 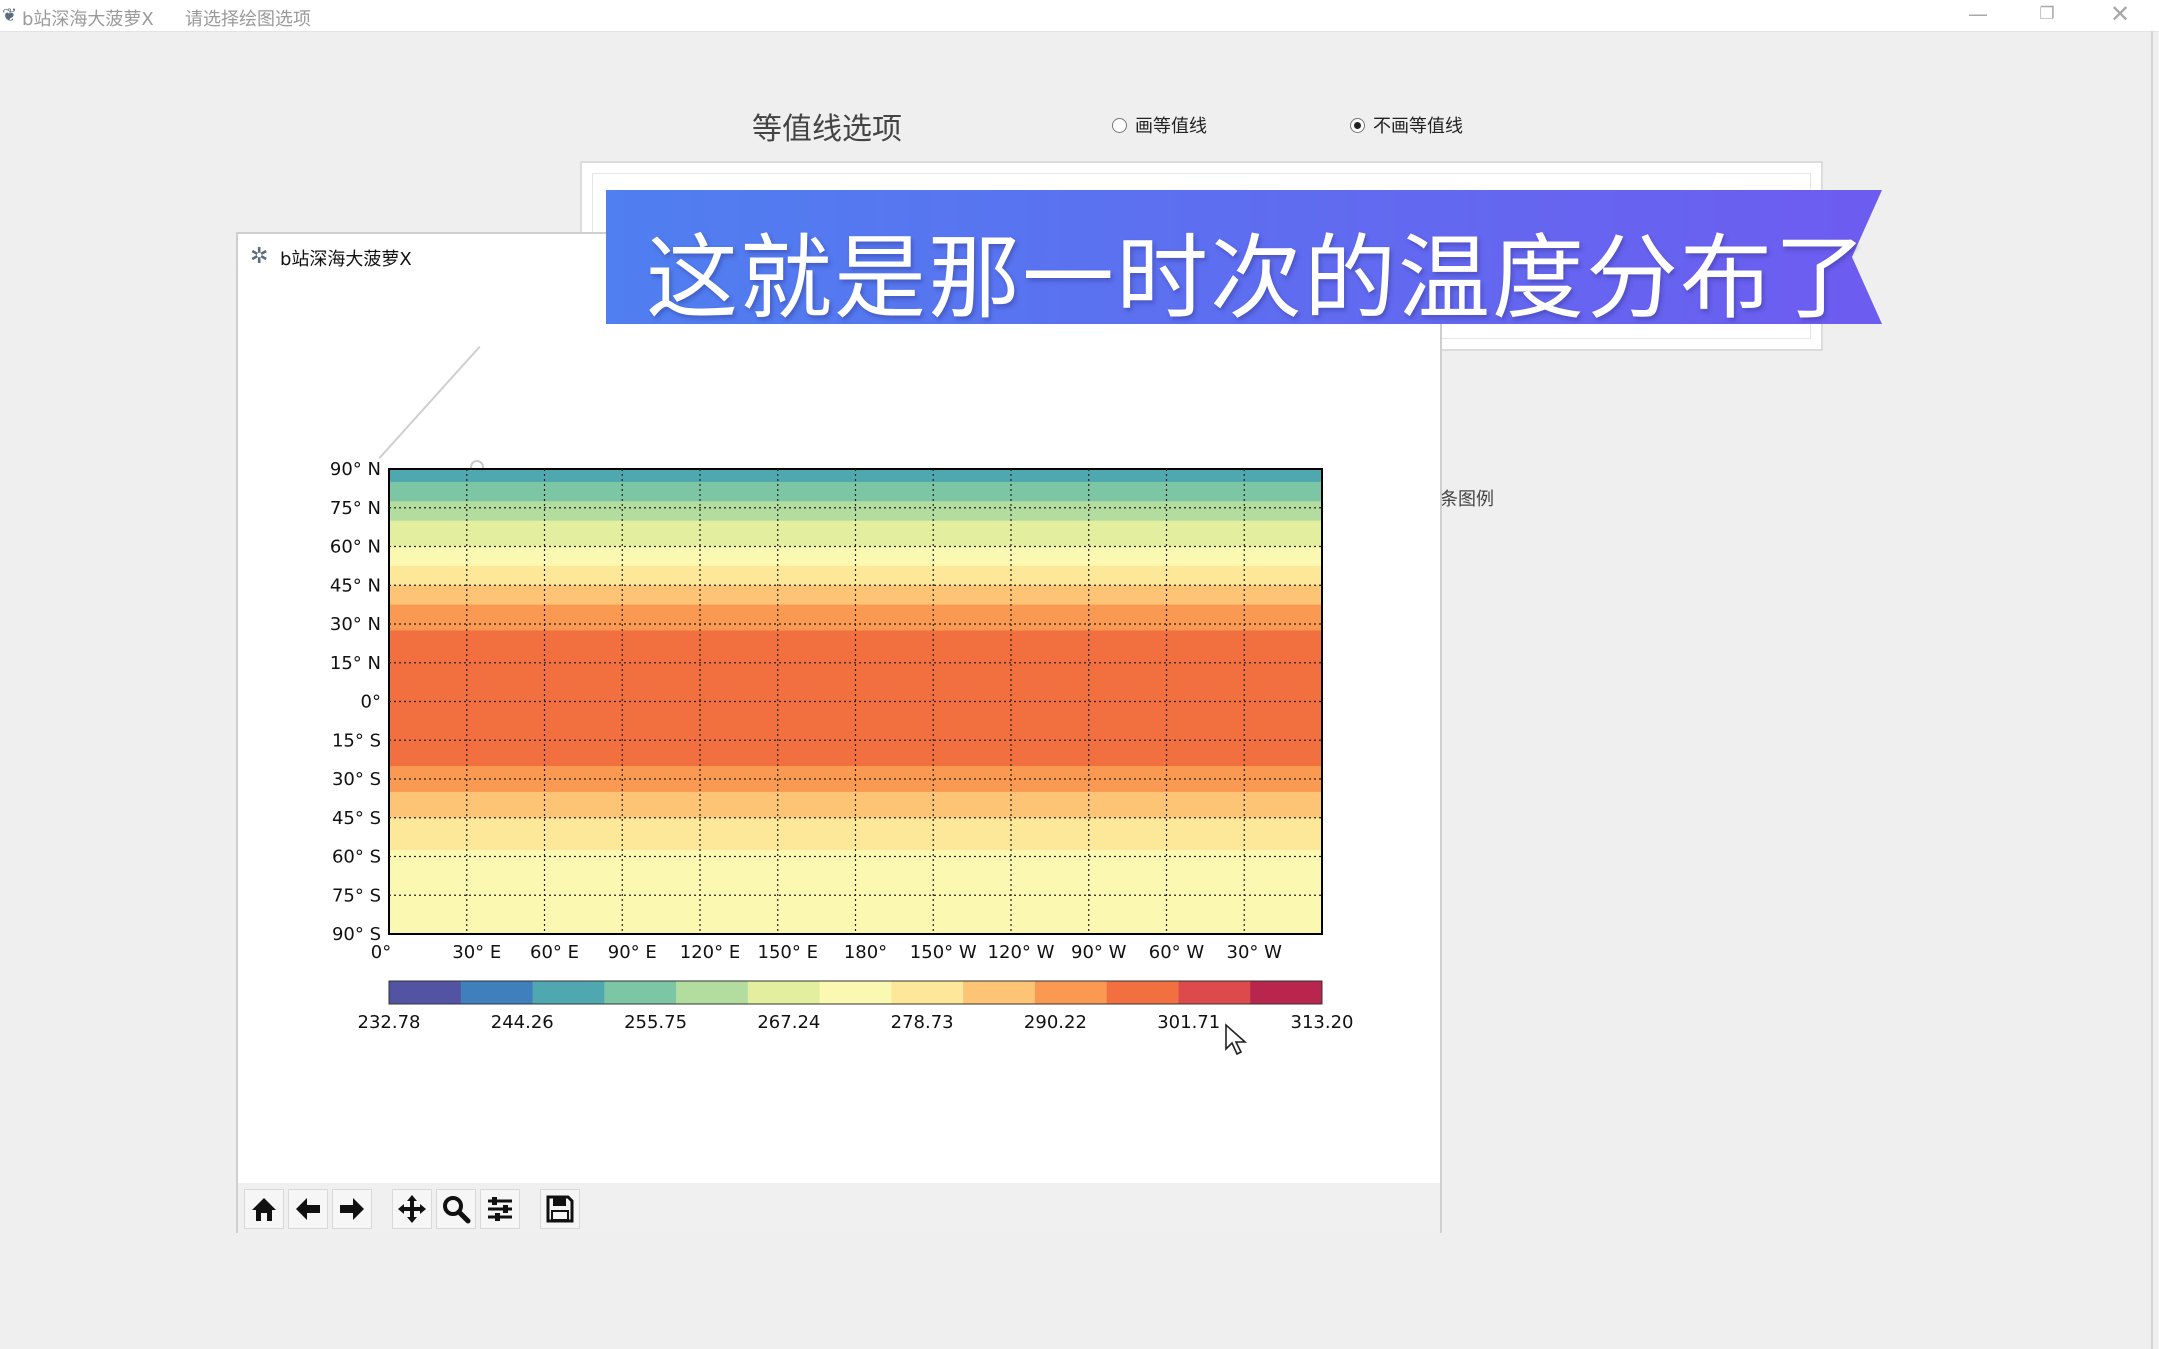 I want to click on colorbar-tick-label: 290.22, so click(x=1055, y=1022).